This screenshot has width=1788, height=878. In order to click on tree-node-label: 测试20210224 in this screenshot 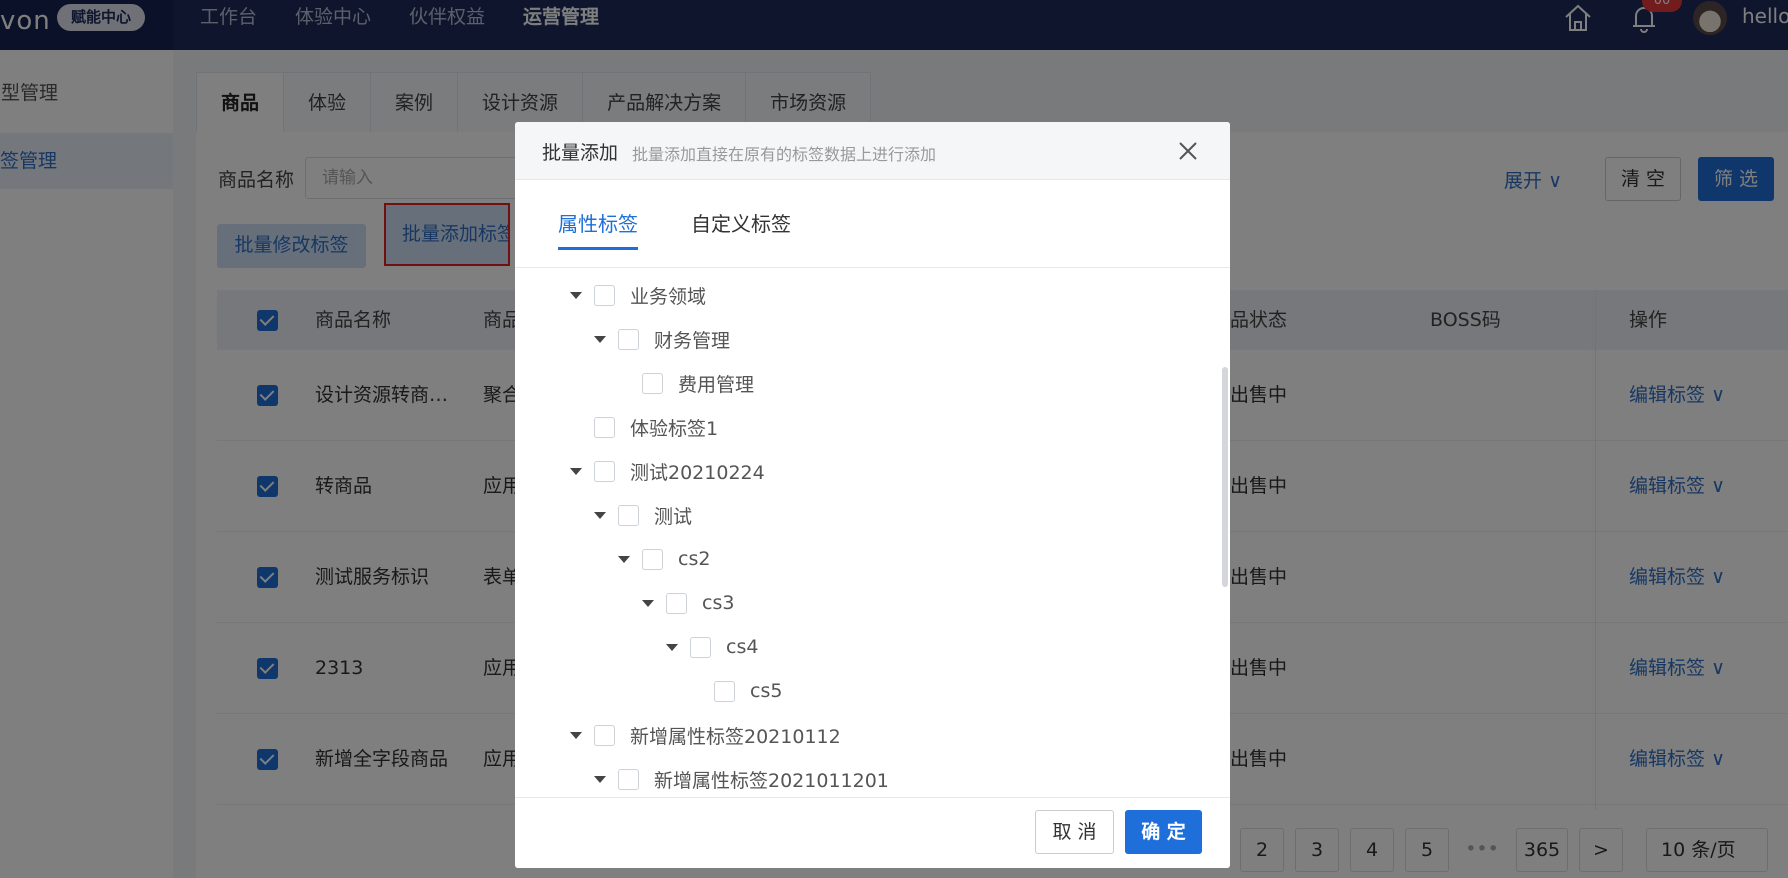, I will do `click(697, 472)`.